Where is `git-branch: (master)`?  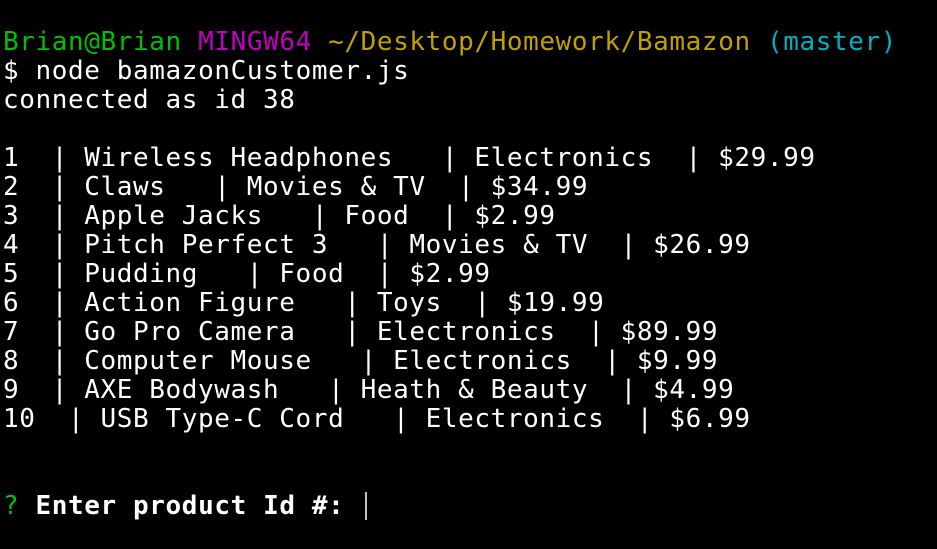
git-branch: (master) is located at coordinates (831, 42).